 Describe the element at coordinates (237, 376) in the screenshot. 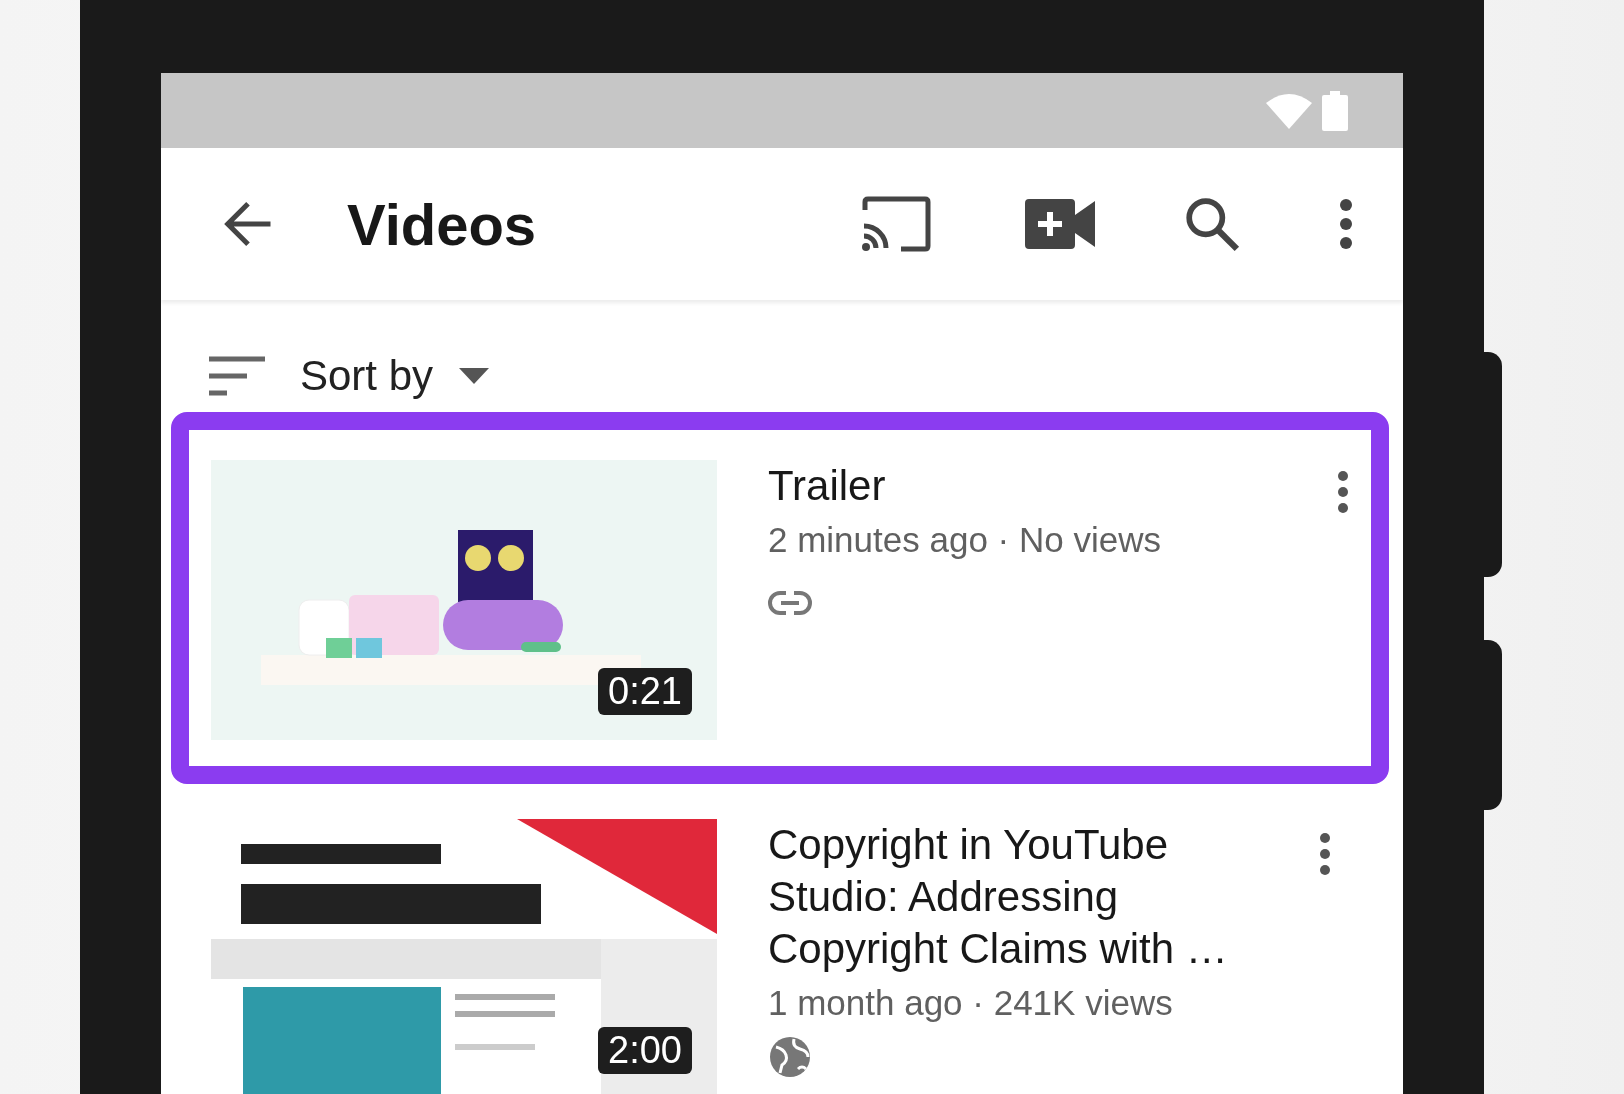

I see `sort-icon` at that location.